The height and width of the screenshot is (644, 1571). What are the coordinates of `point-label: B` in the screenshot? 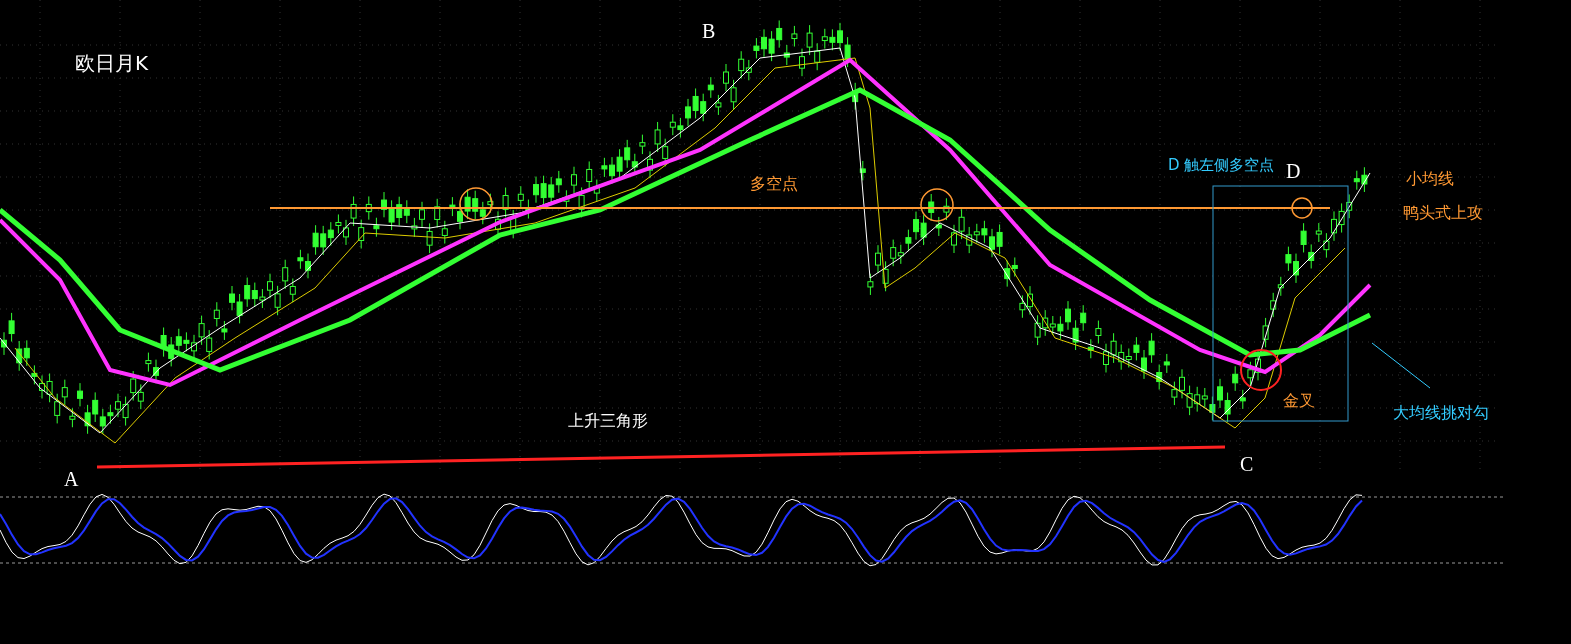 It's located at (709, 31).